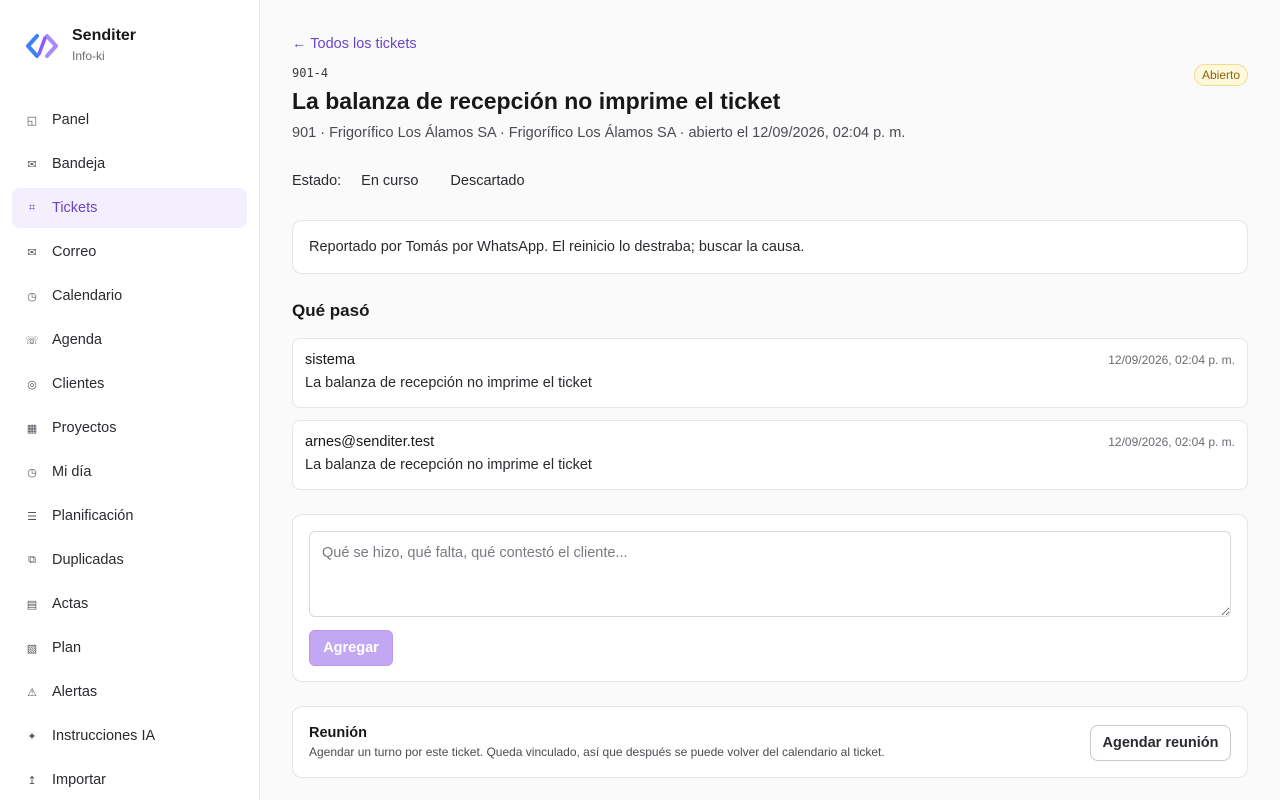 The height and width of the screenshot is (800, 1280). What do you see at coordinates (88, 56) in the screenshot?
I see `workspace-name: Info-ki` at bounding box center [88, 56].